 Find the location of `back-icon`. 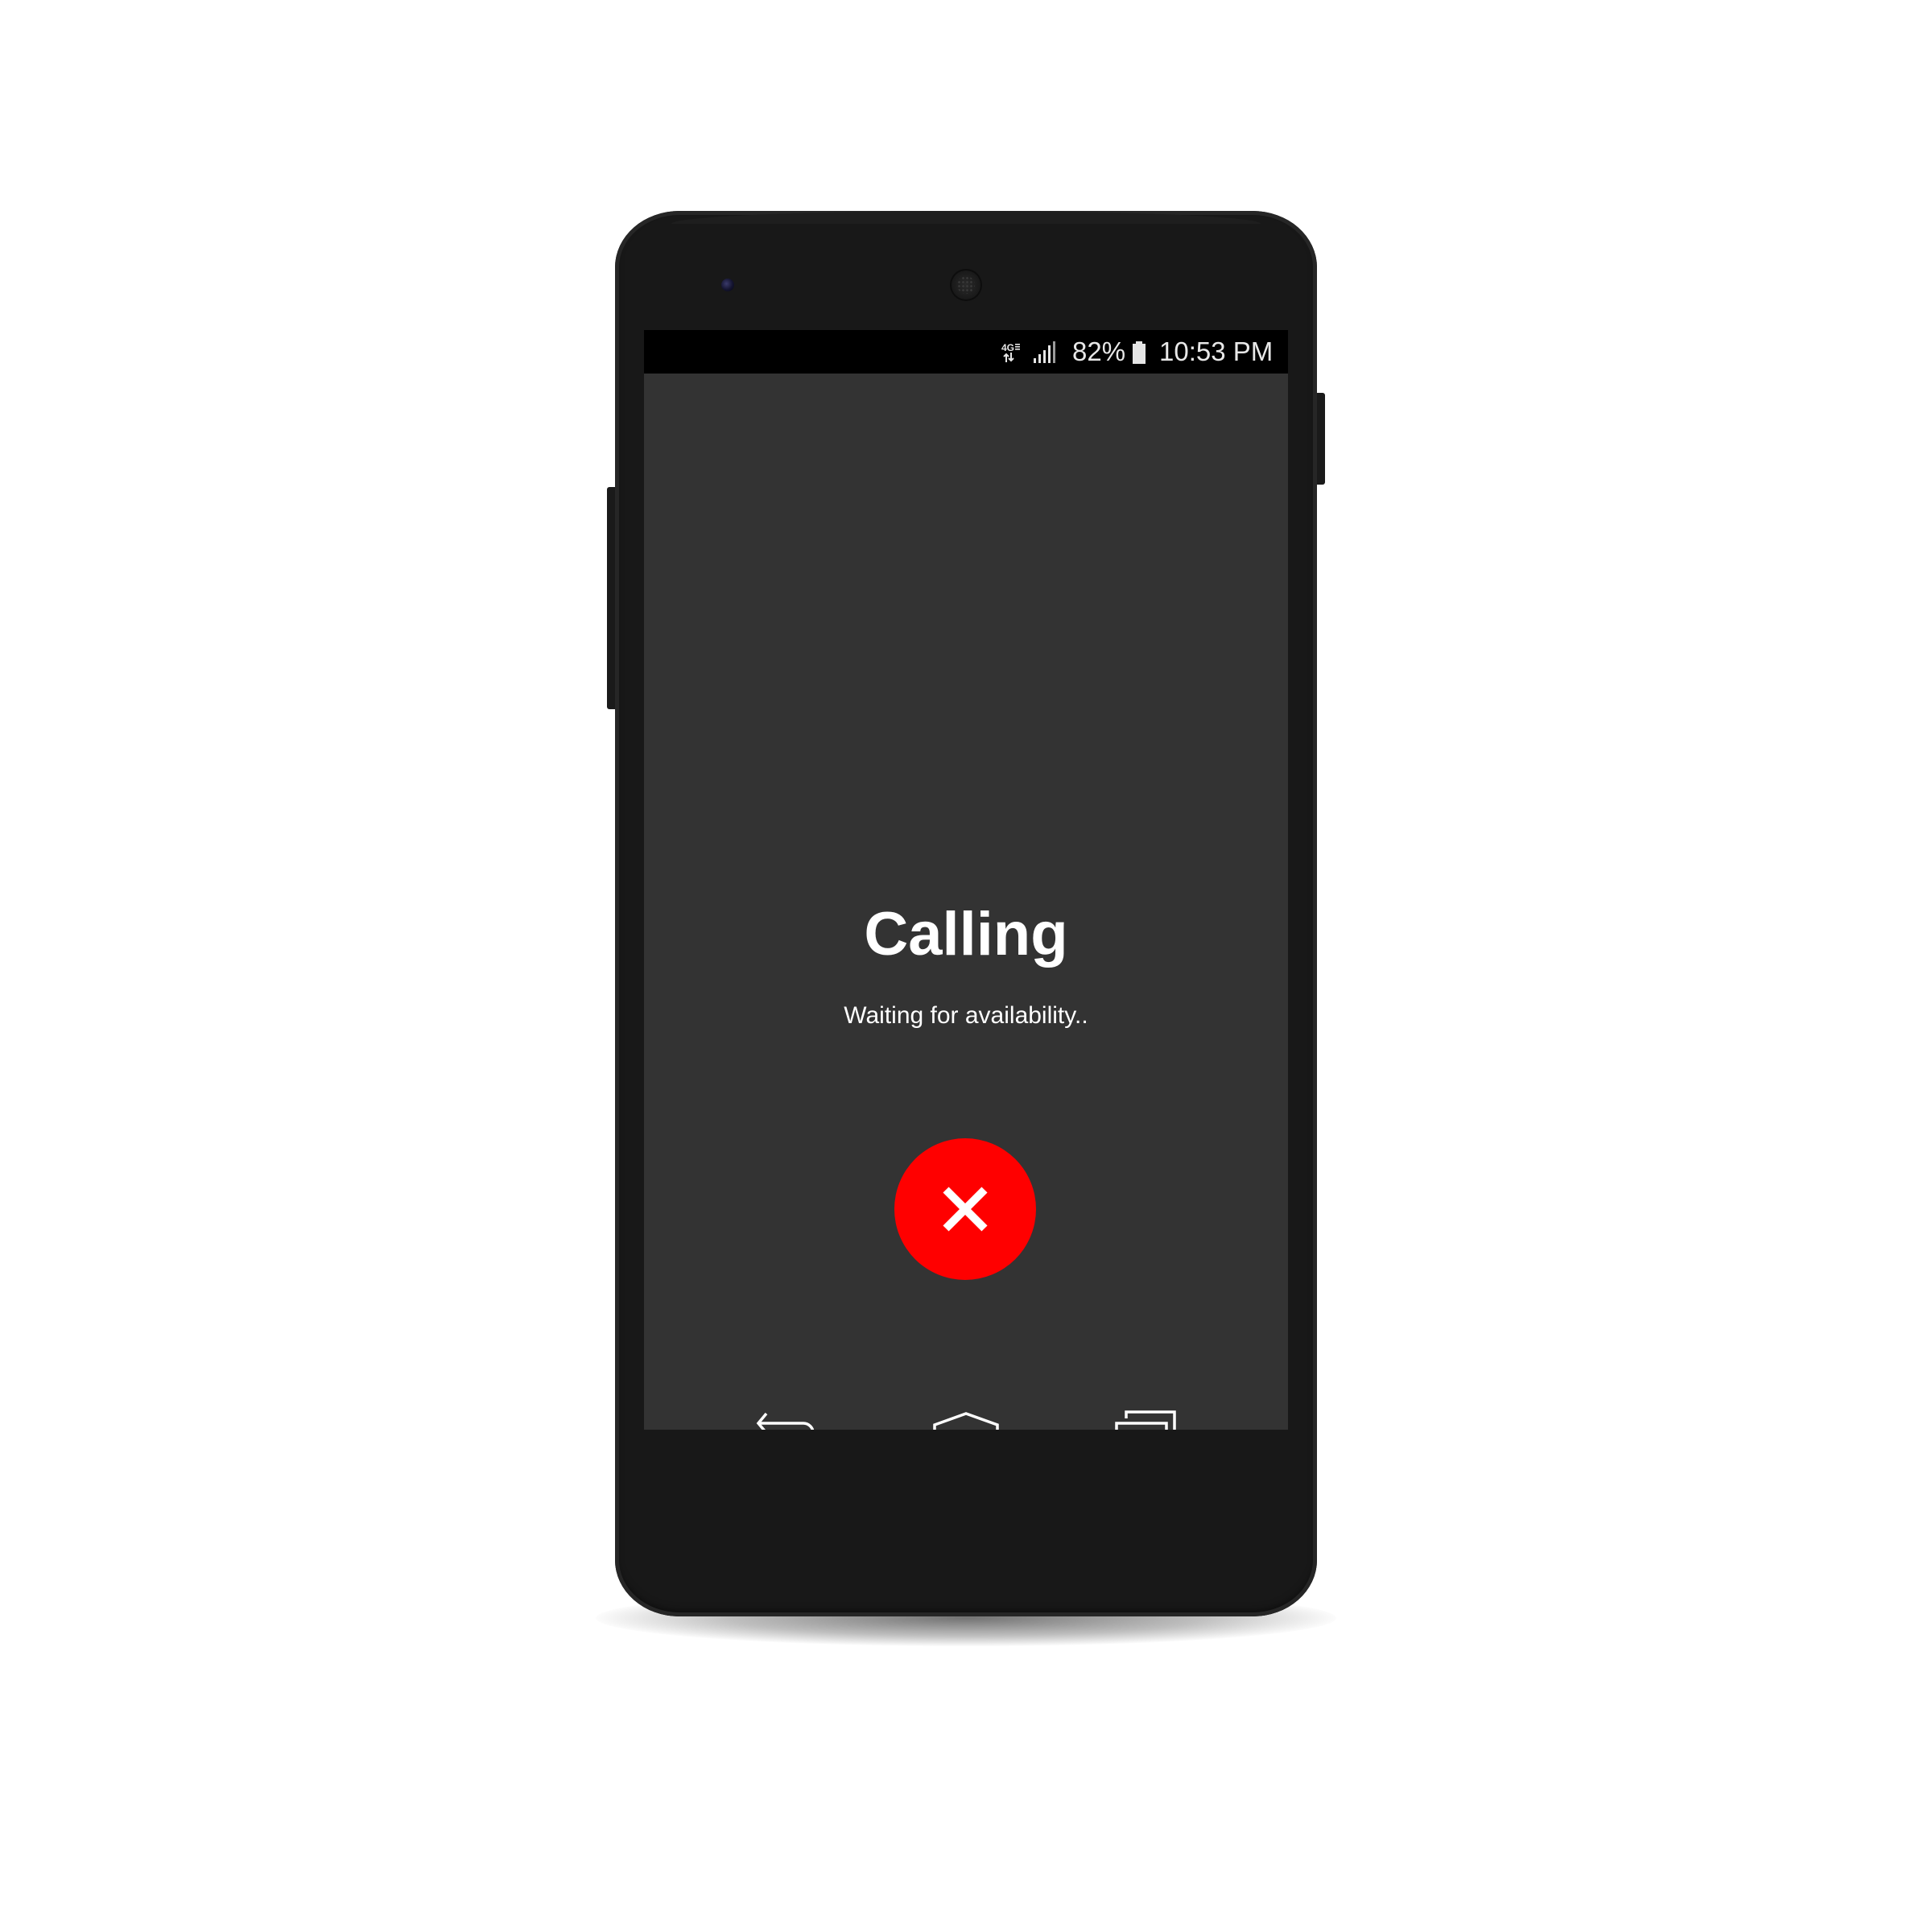

back-icon is located at coordinates (785, 1421).